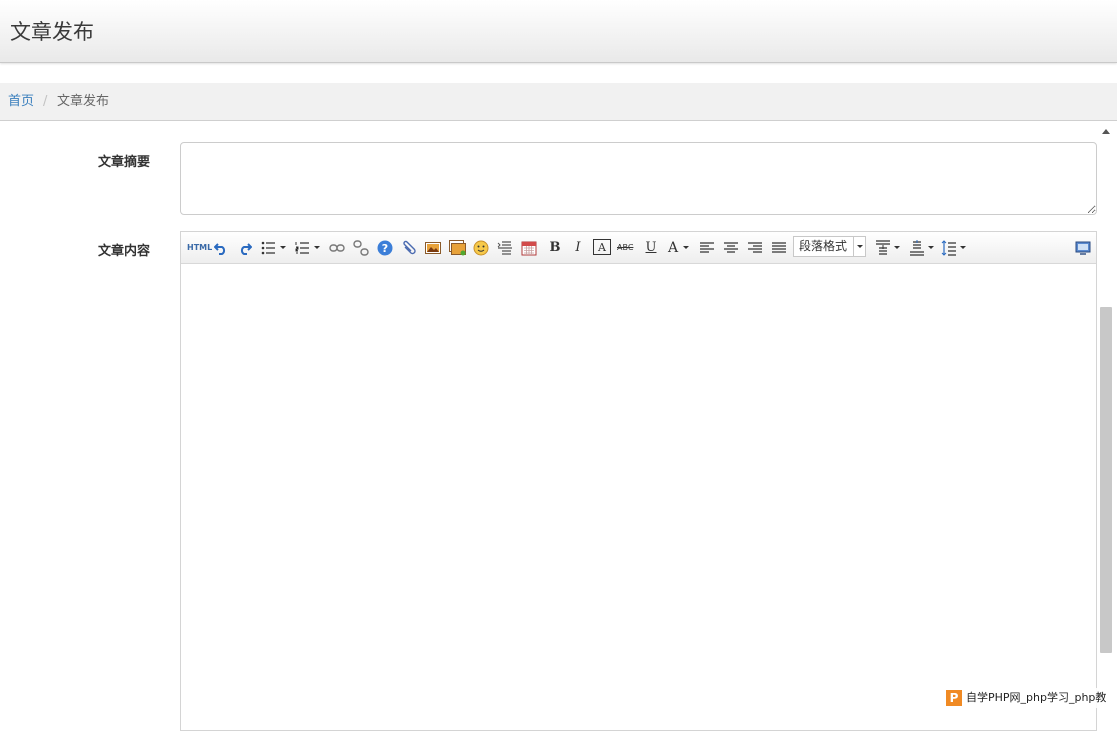  I want to click on undo-icon, so click(221, 247).